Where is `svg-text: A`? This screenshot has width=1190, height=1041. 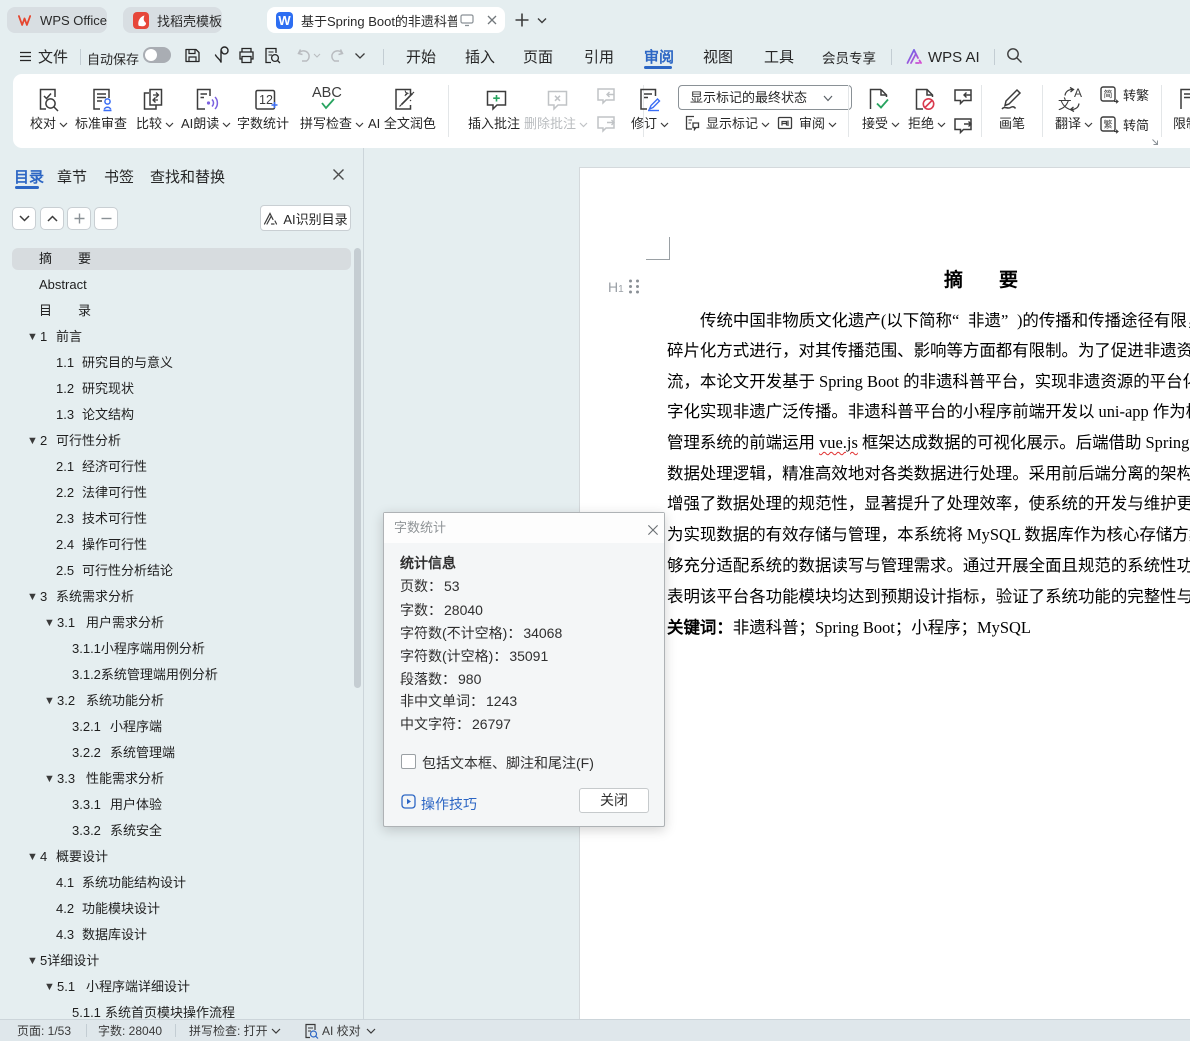
svg-text: A is located at coordinates (1078, 93).